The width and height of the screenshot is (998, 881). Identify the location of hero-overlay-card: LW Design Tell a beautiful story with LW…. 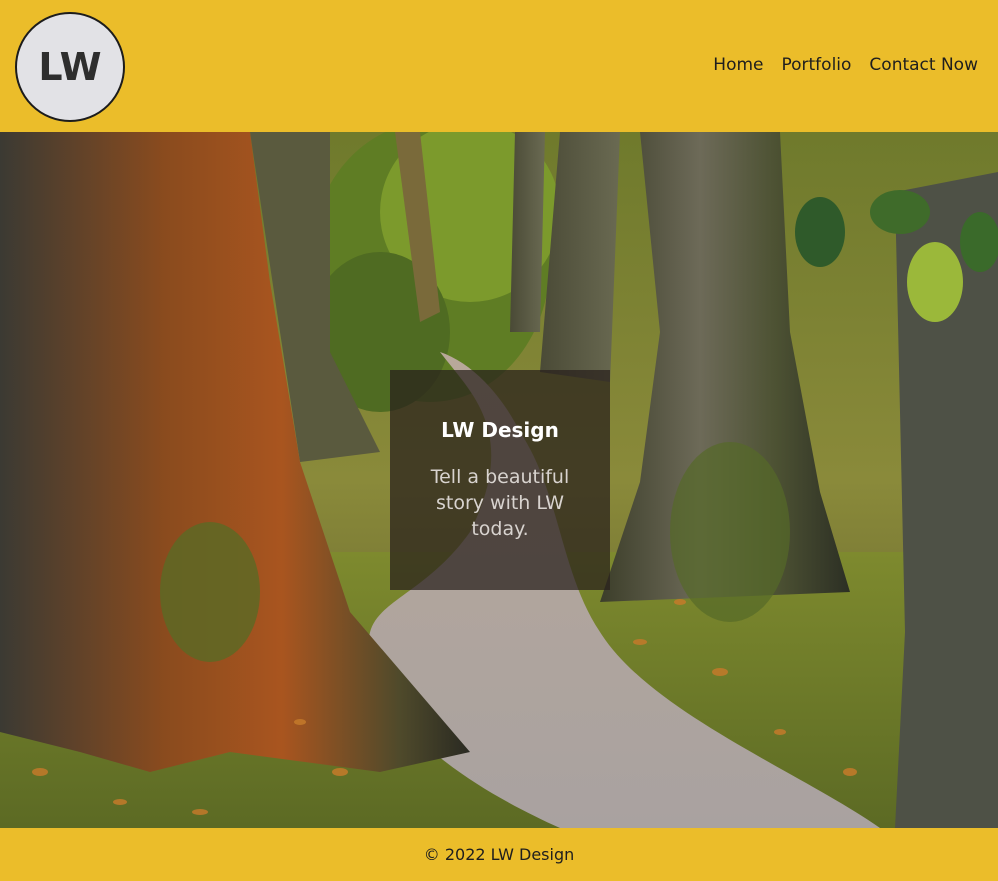
(500, 480).